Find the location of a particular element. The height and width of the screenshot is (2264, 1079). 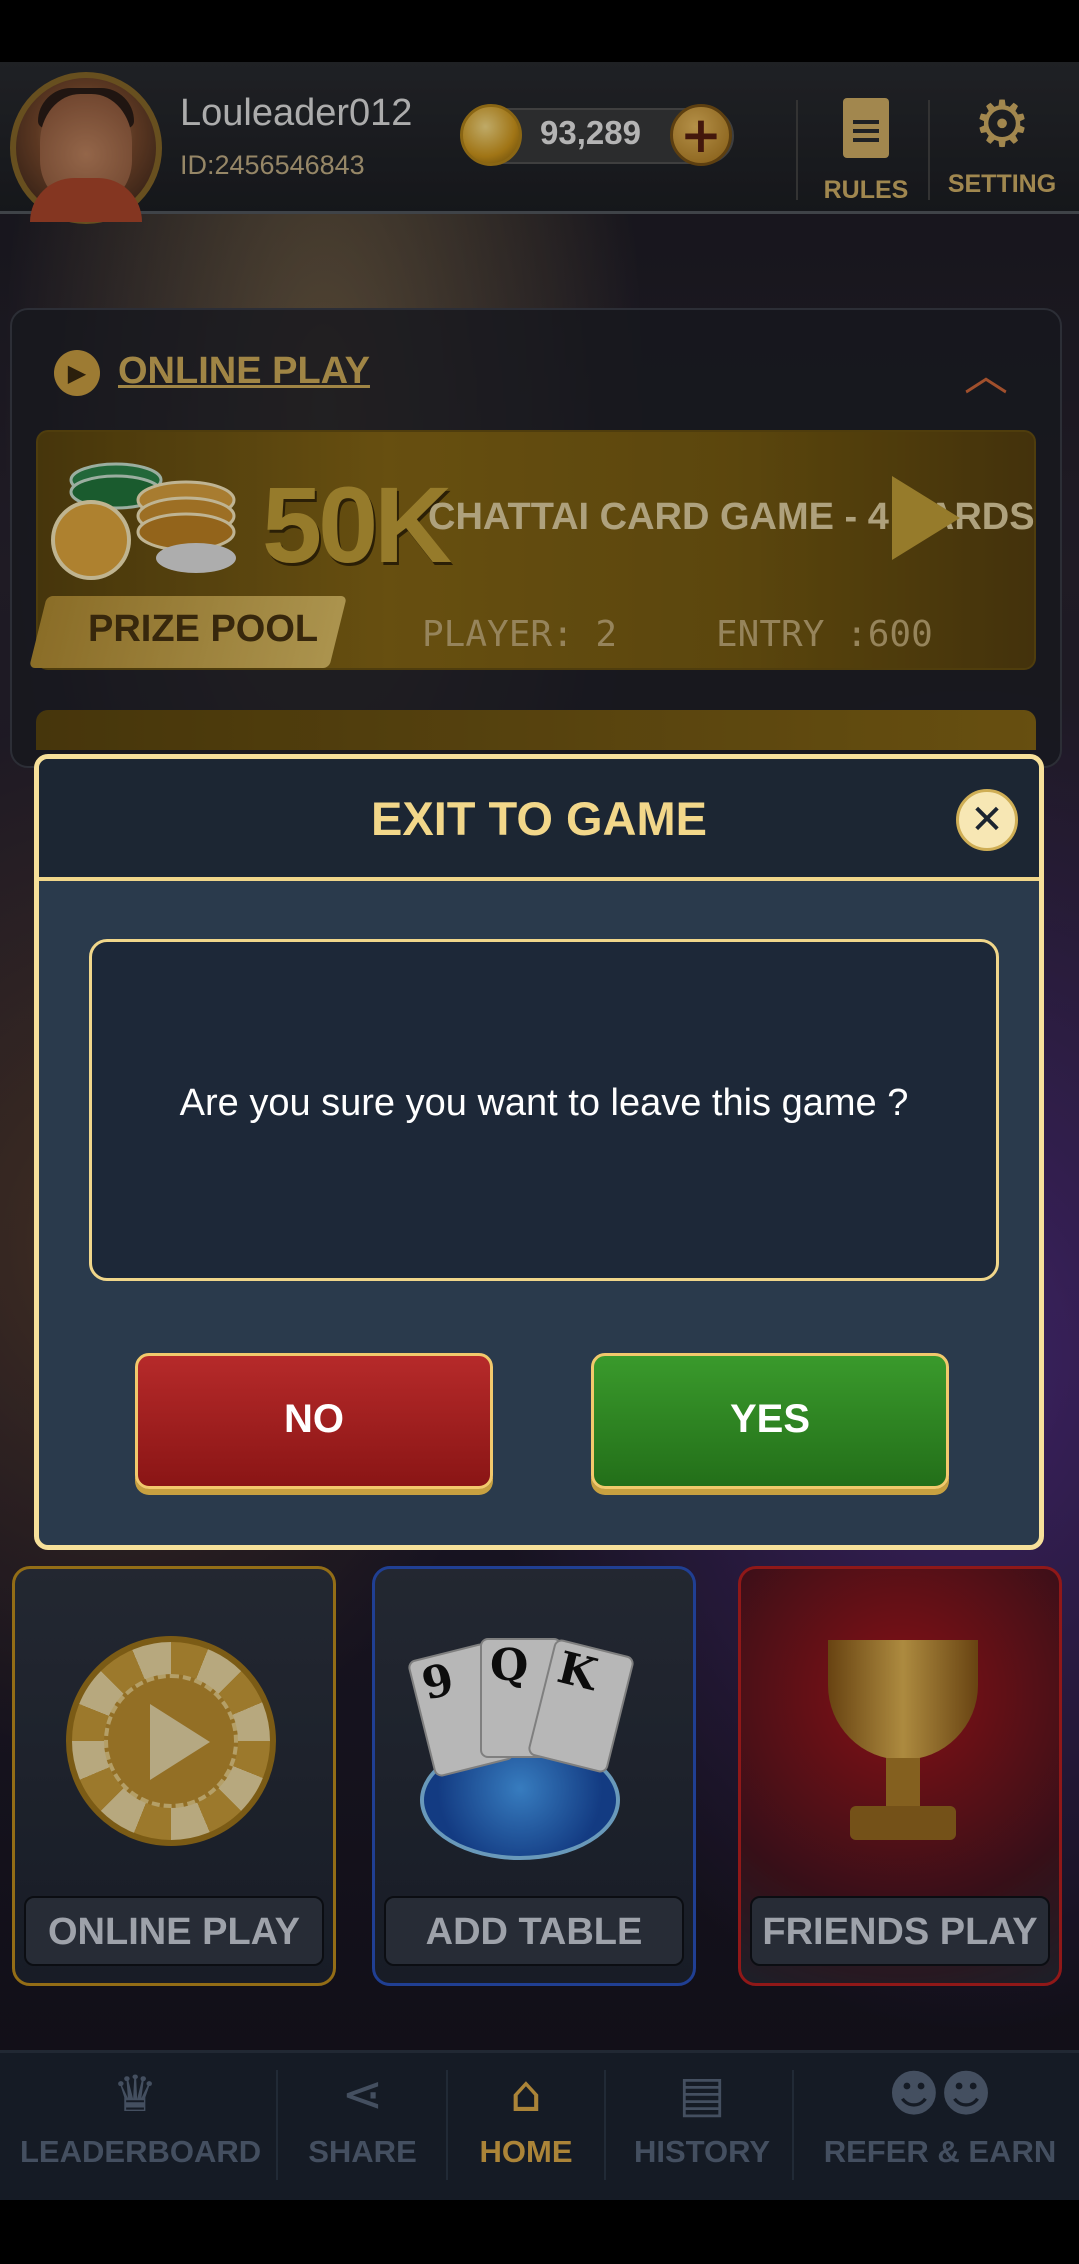

close-button: ✕ is located at coordinates (987, 820).